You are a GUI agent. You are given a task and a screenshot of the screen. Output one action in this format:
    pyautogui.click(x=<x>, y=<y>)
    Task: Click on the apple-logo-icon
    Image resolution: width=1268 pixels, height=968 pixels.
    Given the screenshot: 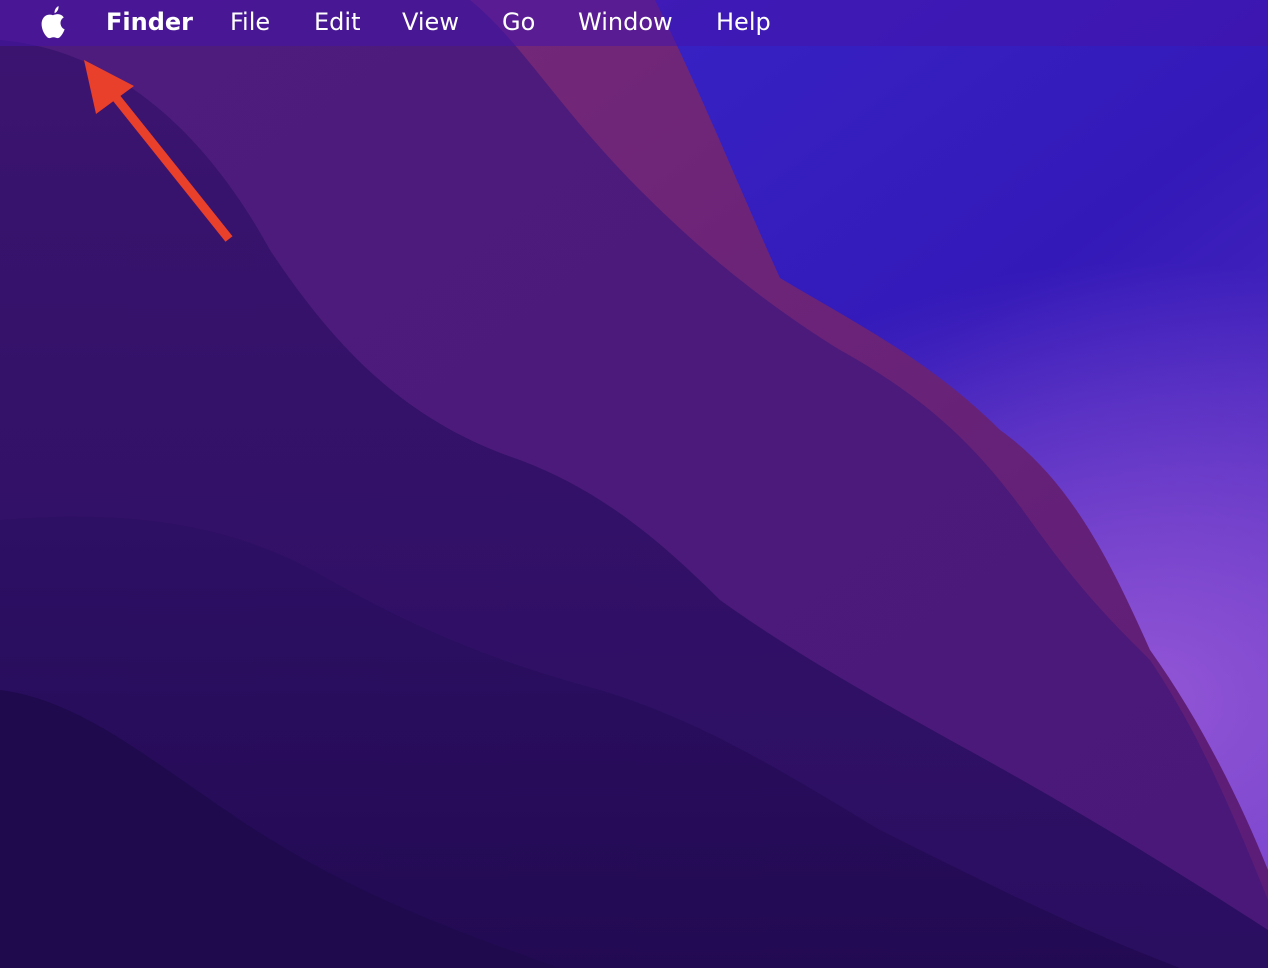 What is the action you would take?
    pyautogui.click(x=53, y=22)
    